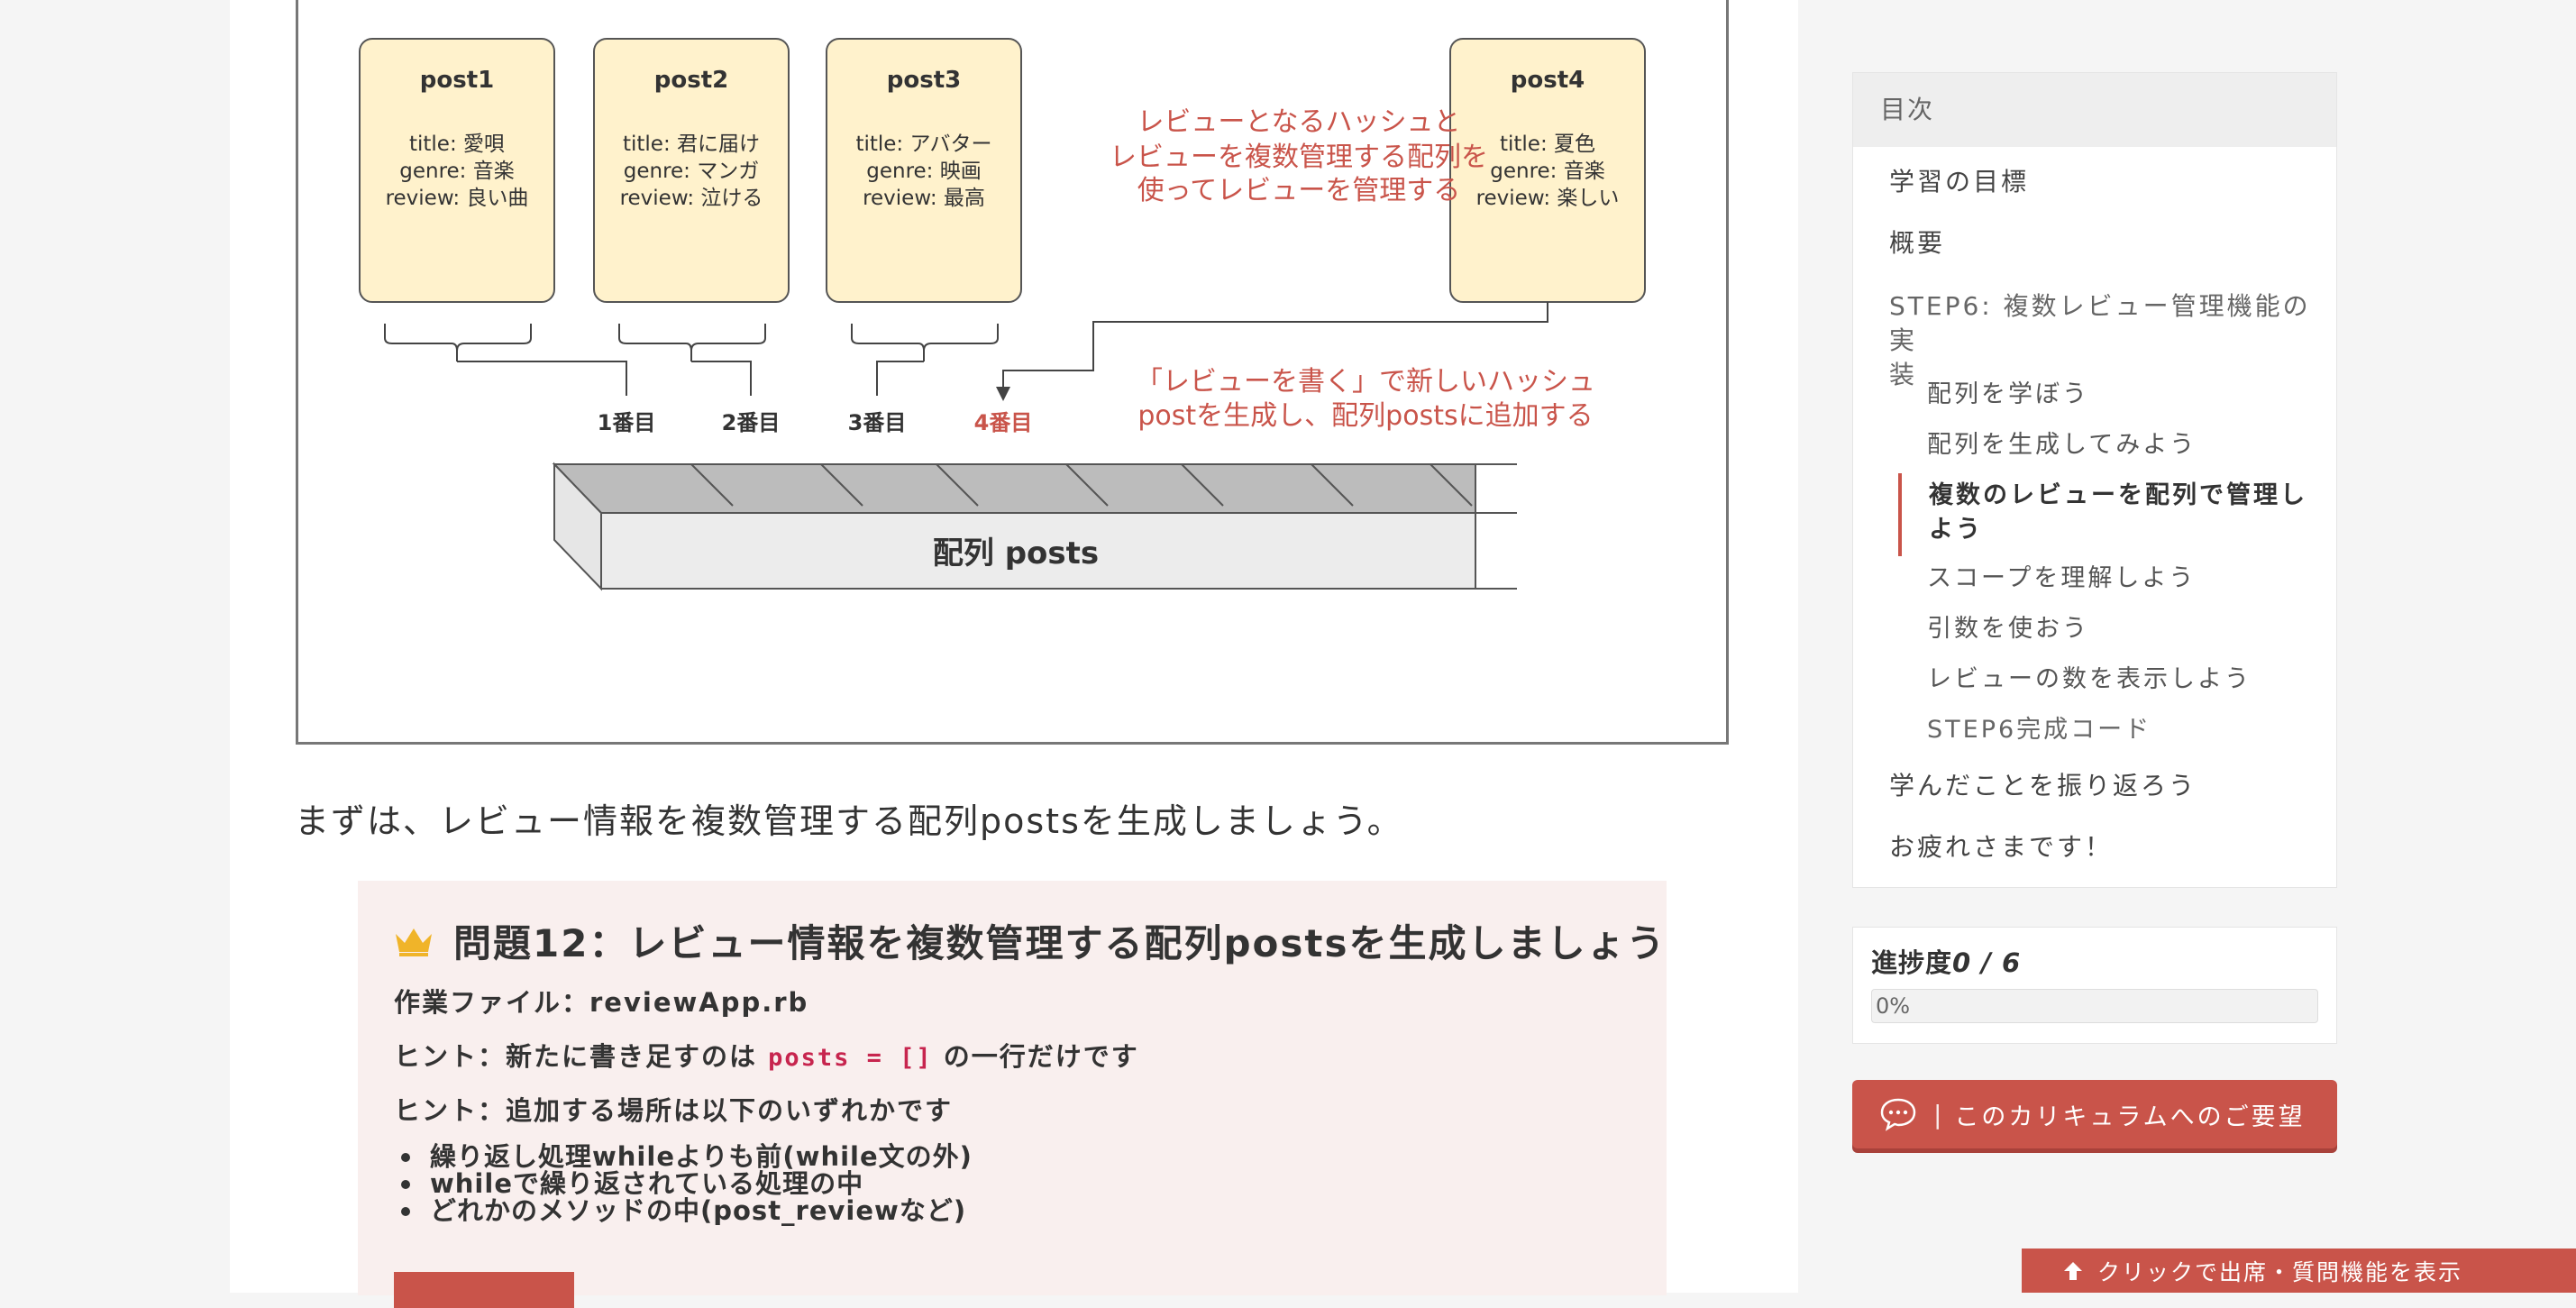 The width and height of the screenshot is (2576, 1308). What do you see at coordinates (691, 80) in the screenshot?
I see `post-name: post2` at bounding box center [691, 80].